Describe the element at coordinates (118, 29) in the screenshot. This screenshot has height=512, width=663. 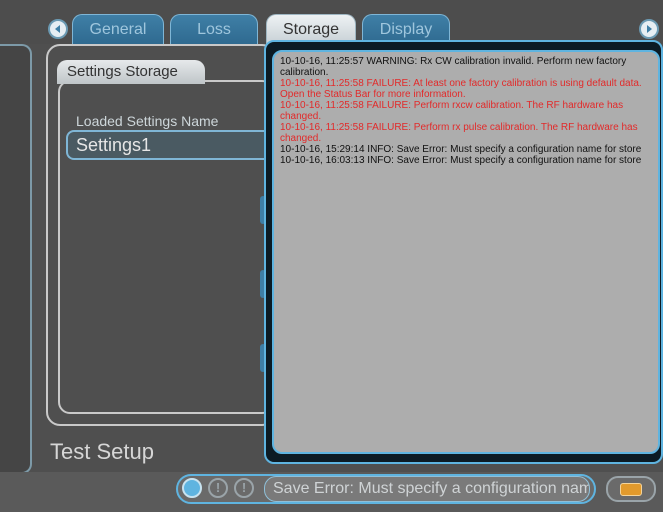
I see `tab-general: General` at that location.